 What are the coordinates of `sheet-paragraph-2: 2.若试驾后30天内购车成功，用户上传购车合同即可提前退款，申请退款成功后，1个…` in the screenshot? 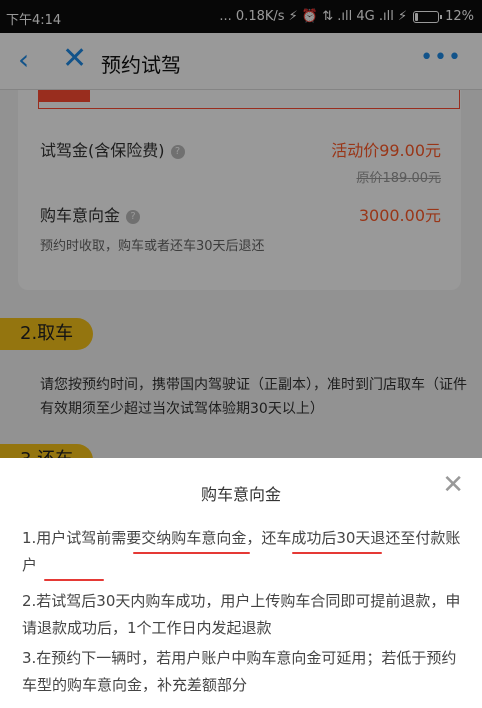 It's located at (241, 614).